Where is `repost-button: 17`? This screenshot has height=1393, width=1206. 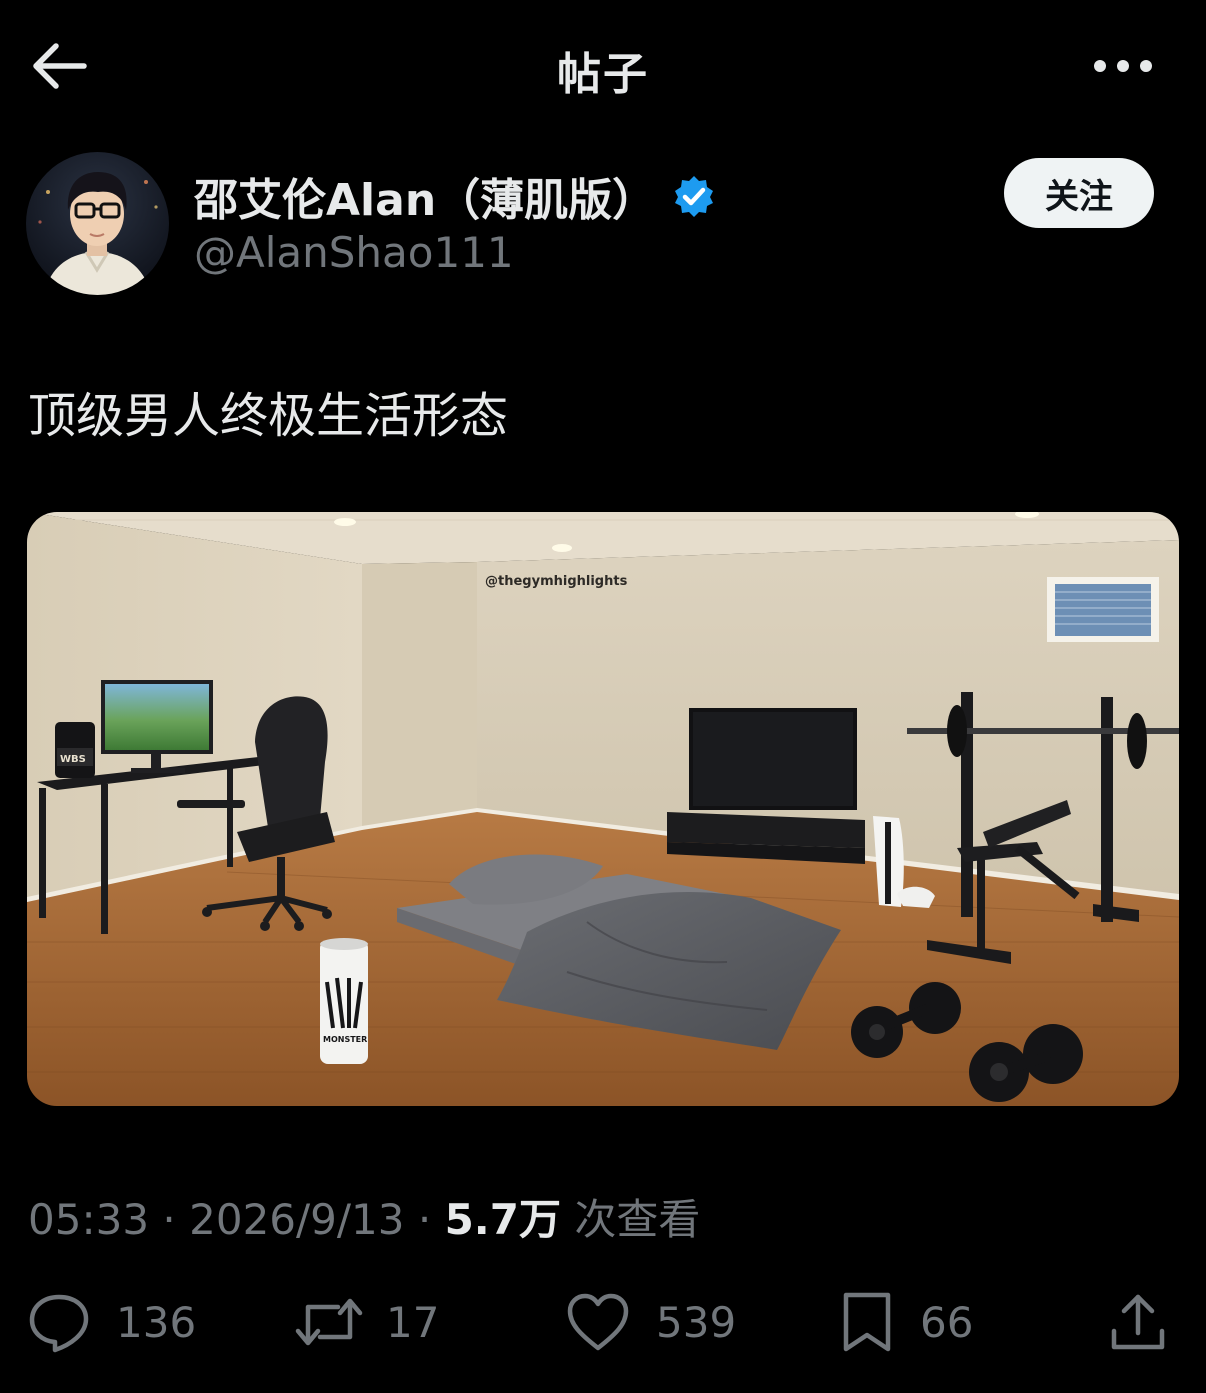 repost-button: 17 is located at coordinates (366, 1322).